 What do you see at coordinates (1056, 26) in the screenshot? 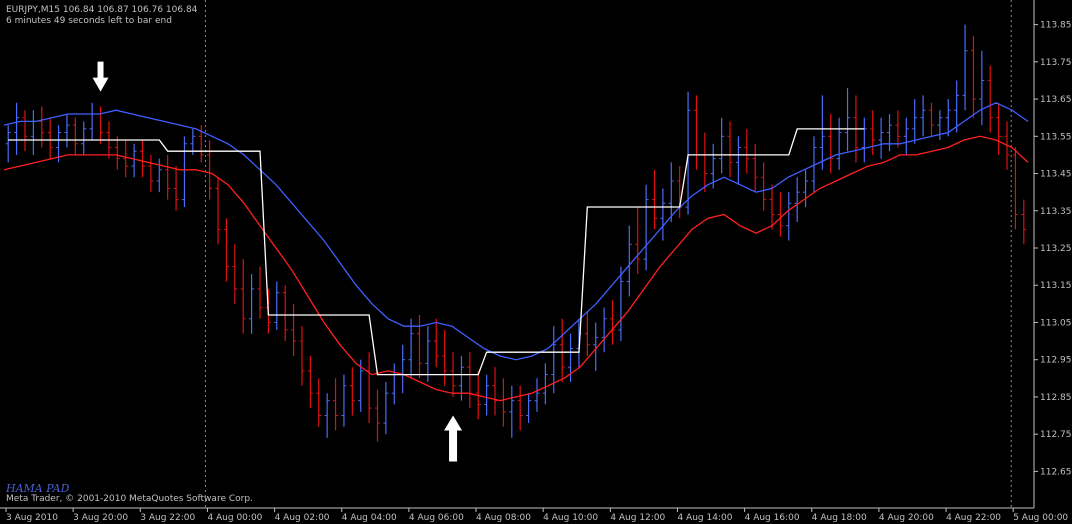
I see `price-tick-label: 113.85` at bounding box center [1056, 26].